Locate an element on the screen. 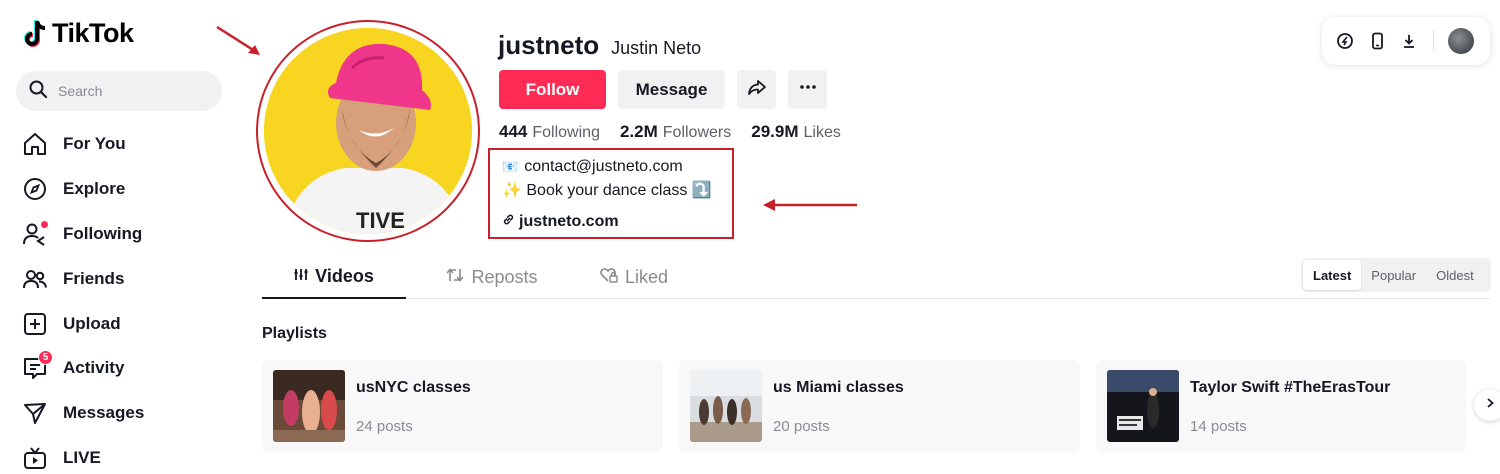 This screenshot has width=1500, height=474. more-icon is located at coordinates (808, 89).